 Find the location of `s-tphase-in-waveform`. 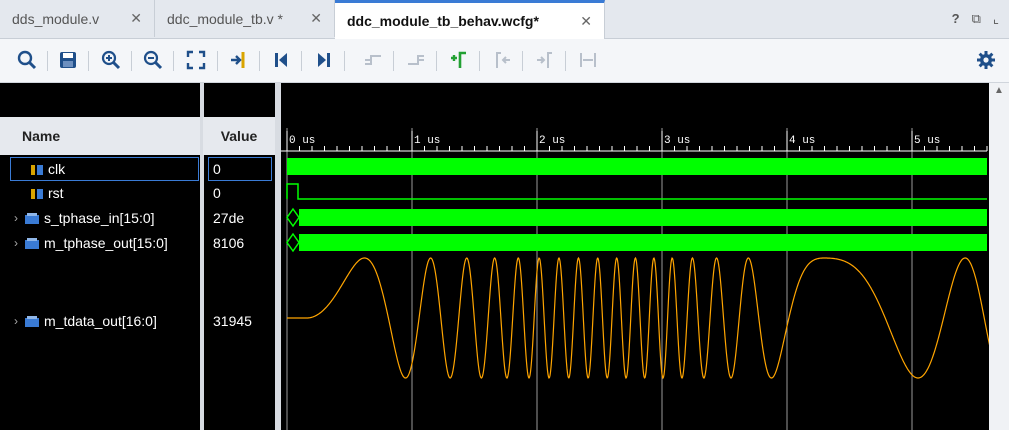

s-tphase-in-waveform is located at coordinates (643, 217).